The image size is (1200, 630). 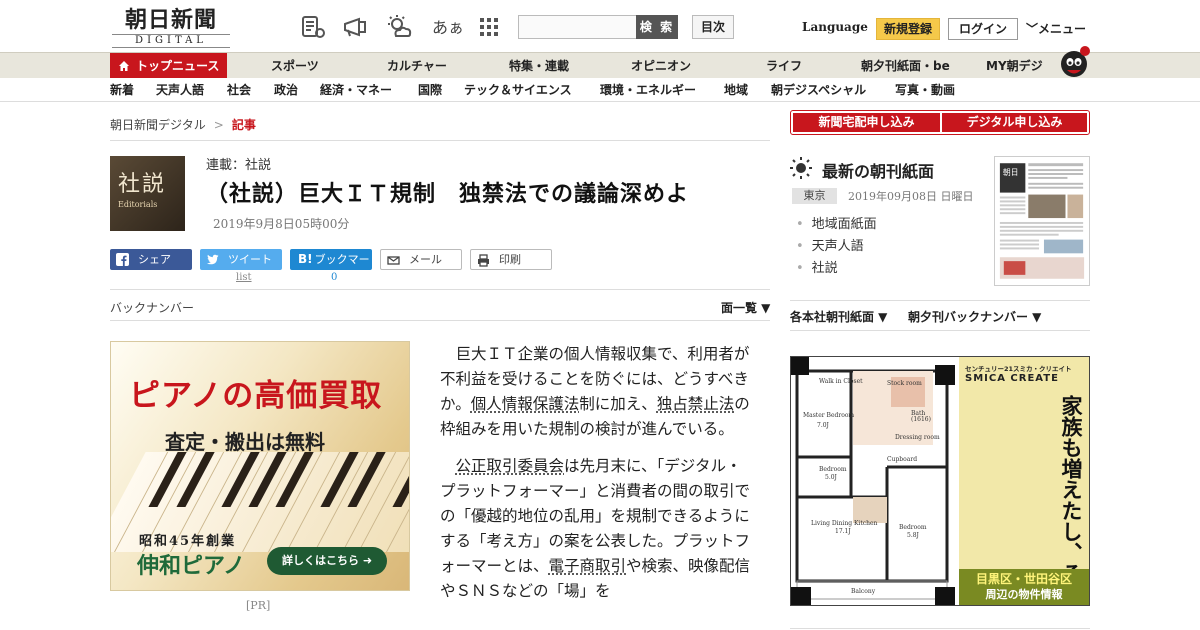 What do you see at coordinates (244, 277) in the screenshot?
I see `twitter-count: list` at bounding box center [244, 277].